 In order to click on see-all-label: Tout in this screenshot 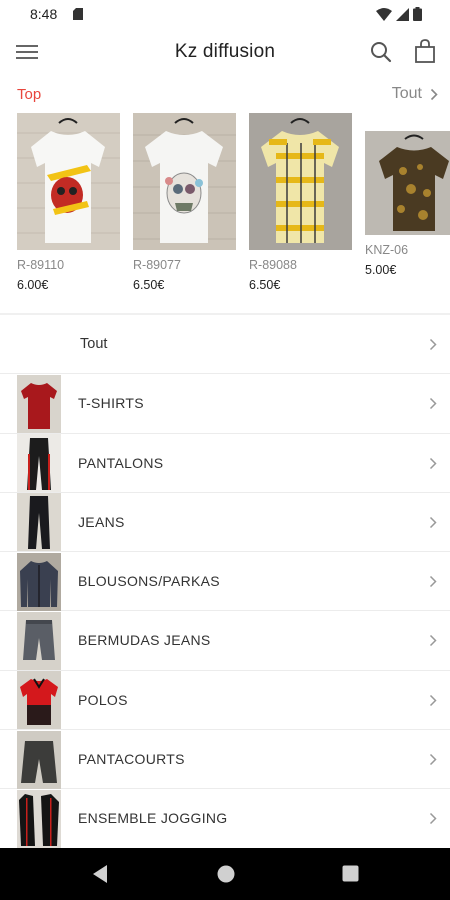, I will do `click(406, 93)`.